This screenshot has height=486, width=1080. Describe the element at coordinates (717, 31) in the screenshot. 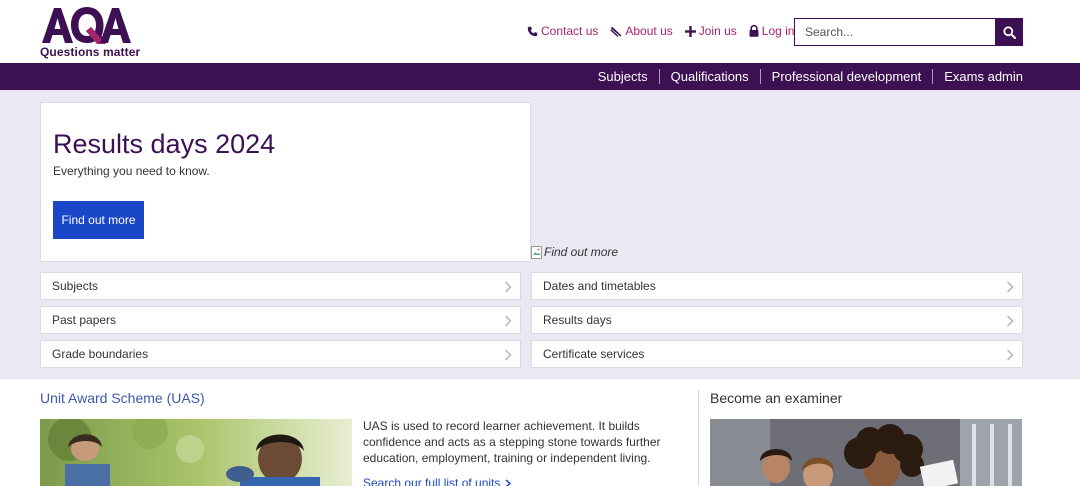

I see `join-us-label: Join us` at that location.